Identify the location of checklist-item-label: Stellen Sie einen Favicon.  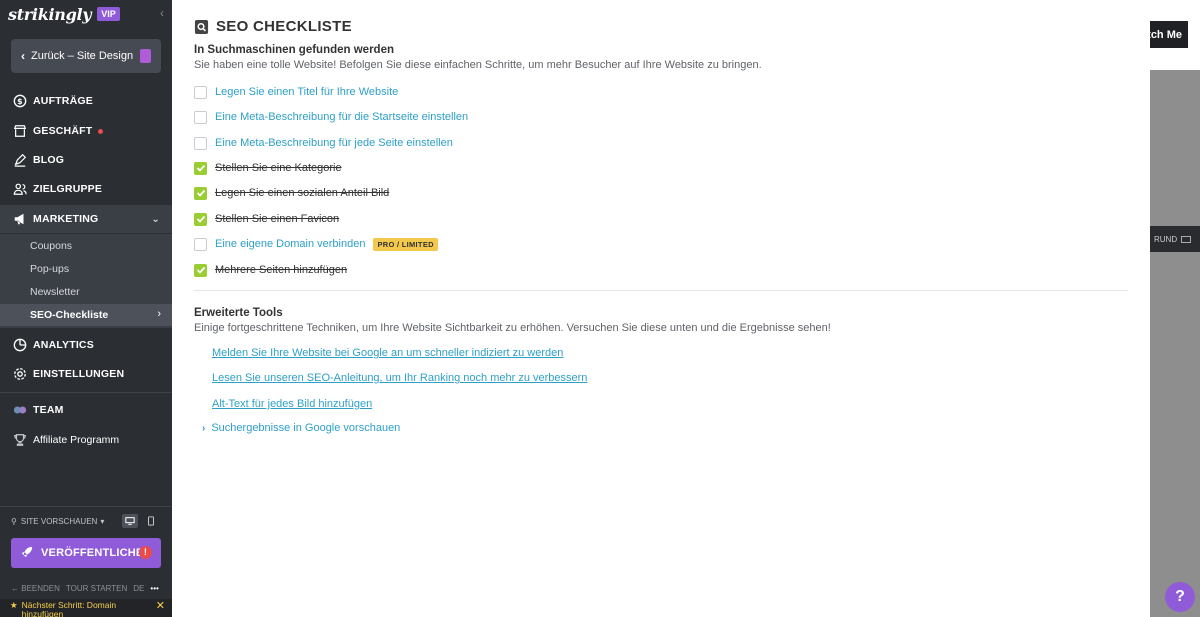
(277, 219).